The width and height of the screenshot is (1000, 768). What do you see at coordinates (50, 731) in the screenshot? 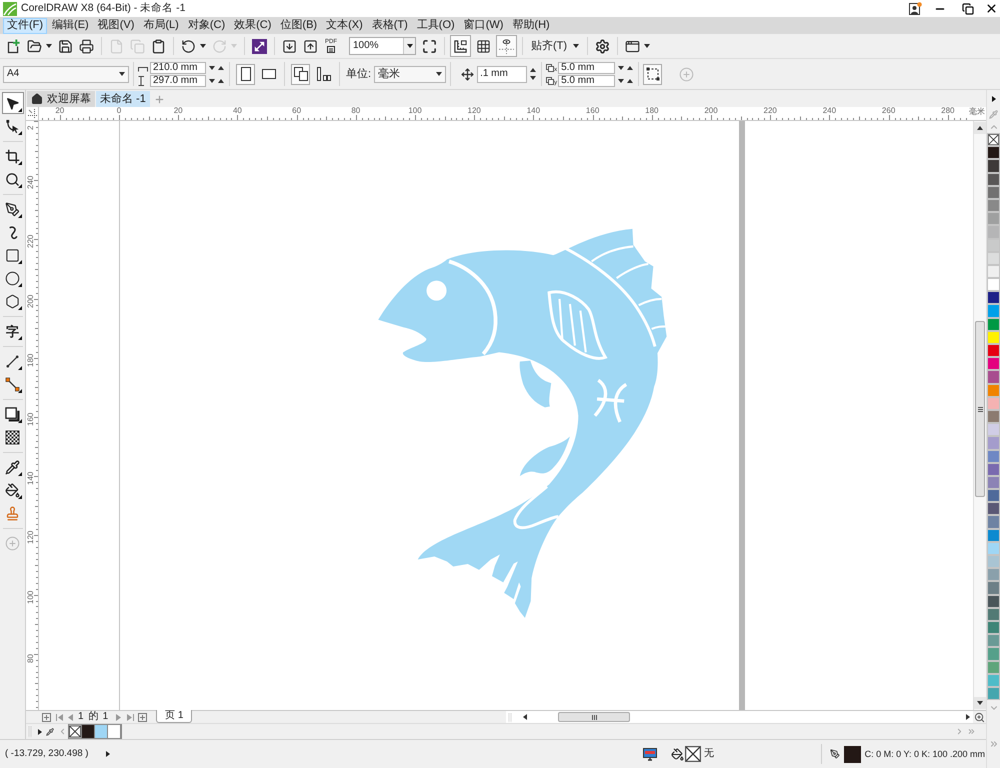
I see `eyedropper-button` at bounding box center [50, 731].